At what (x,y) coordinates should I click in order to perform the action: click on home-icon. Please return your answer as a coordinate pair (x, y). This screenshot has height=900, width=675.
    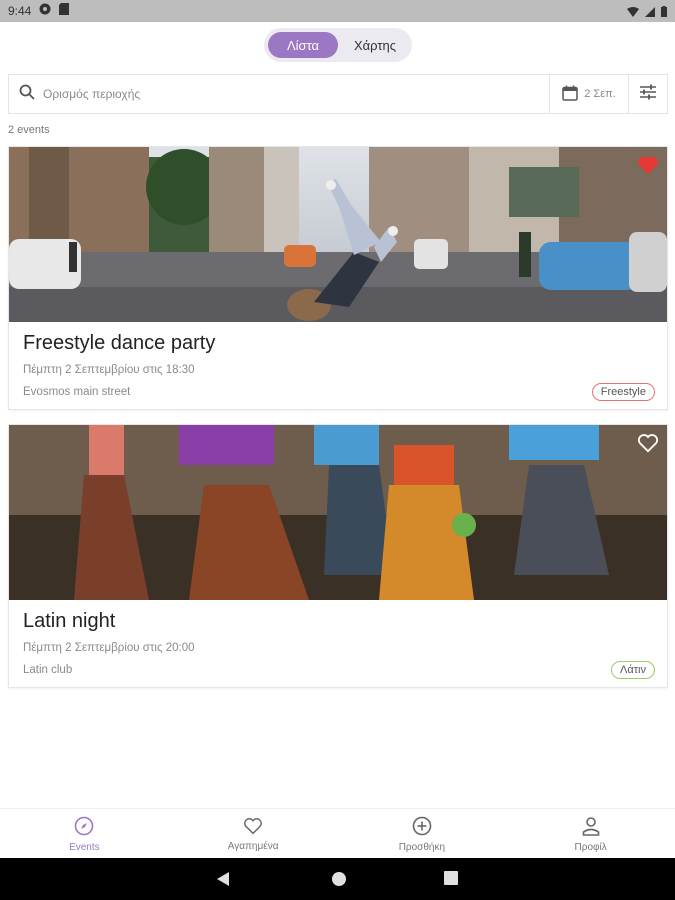
    Looking at the image, I should click on (339, 881).